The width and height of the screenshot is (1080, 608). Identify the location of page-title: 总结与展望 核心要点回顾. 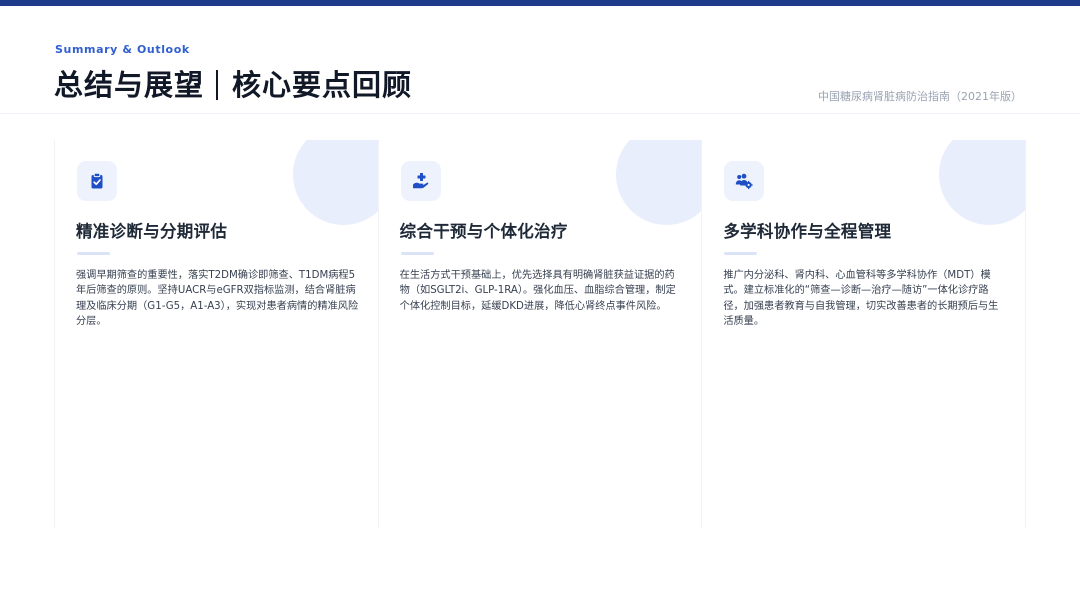
(233, 83).